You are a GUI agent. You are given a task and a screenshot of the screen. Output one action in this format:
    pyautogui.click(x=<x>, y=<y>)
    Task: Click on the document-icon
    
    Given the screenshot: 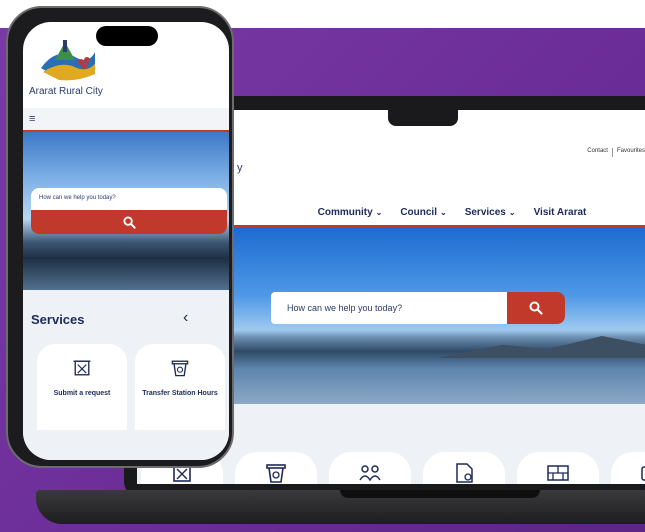 What is the action you would take?
    pyautogui.click(x=464, y=473)
    